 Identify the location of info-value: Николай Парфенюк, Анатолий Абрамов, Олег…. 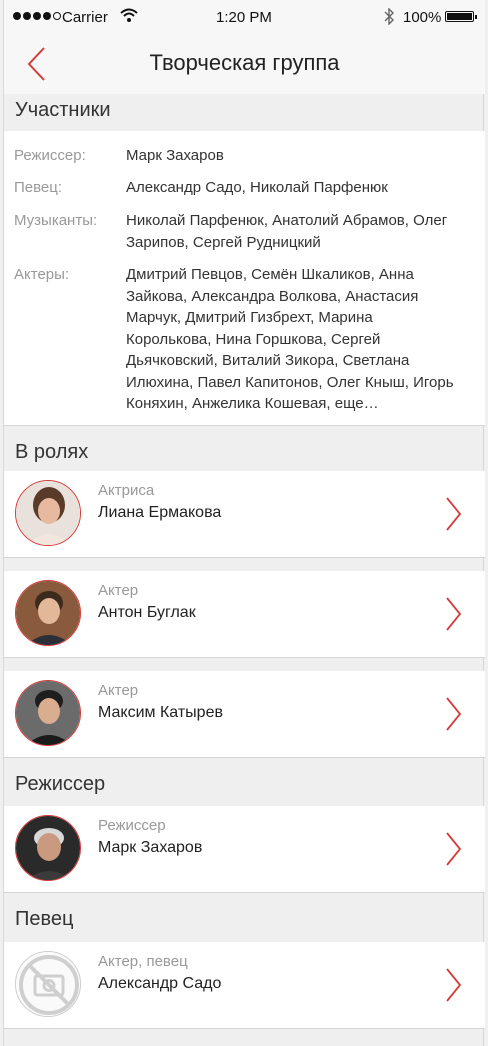
(287, 231).